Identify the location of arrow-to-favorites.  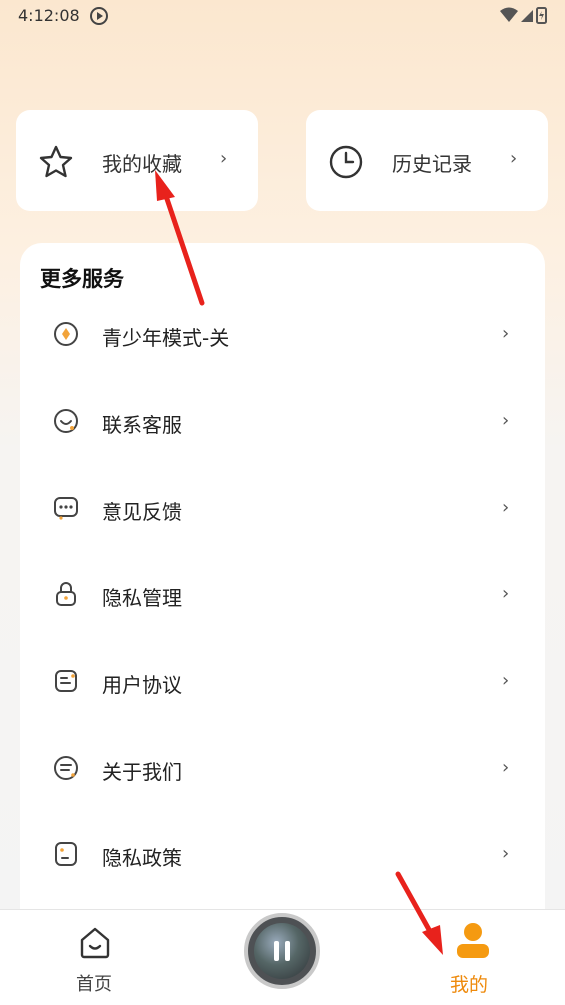
(180, 238).